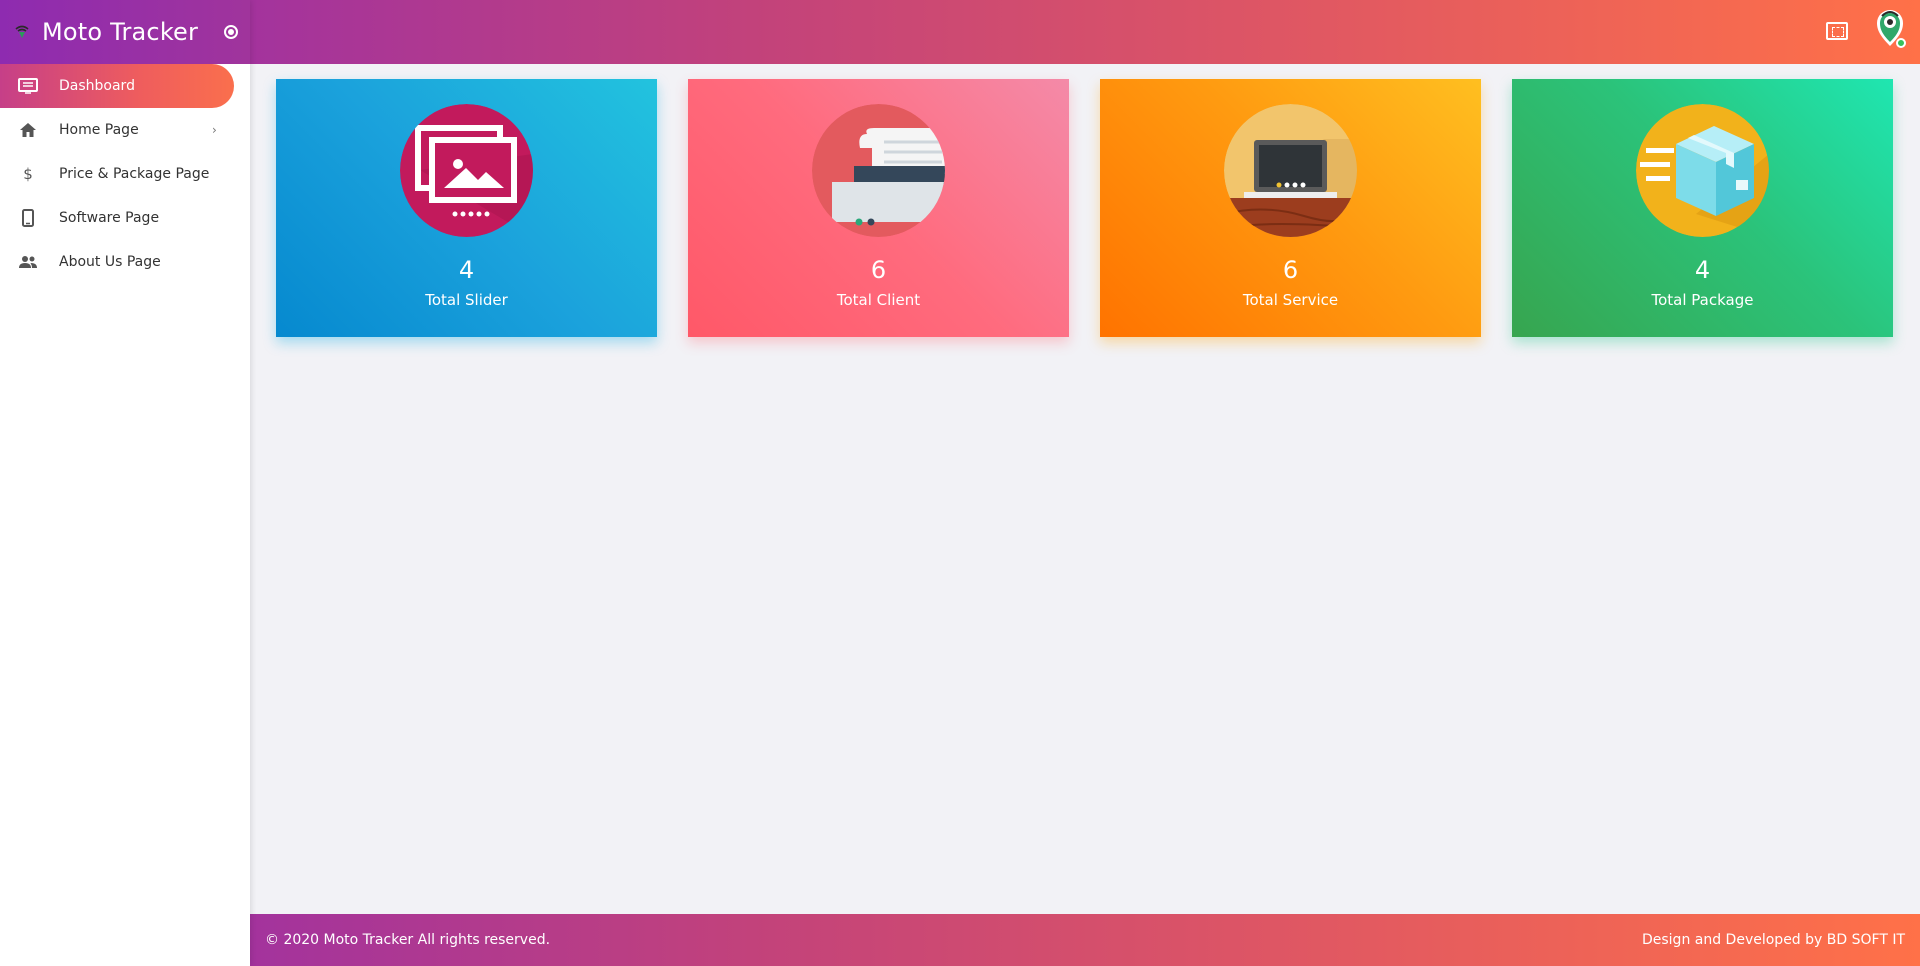 The width and height of the screenshot is (1920, 966). What do you see at coordinates (878, 300) in the screenshot?
I see `card-label: Total Client` at bounding box center [878, 300].